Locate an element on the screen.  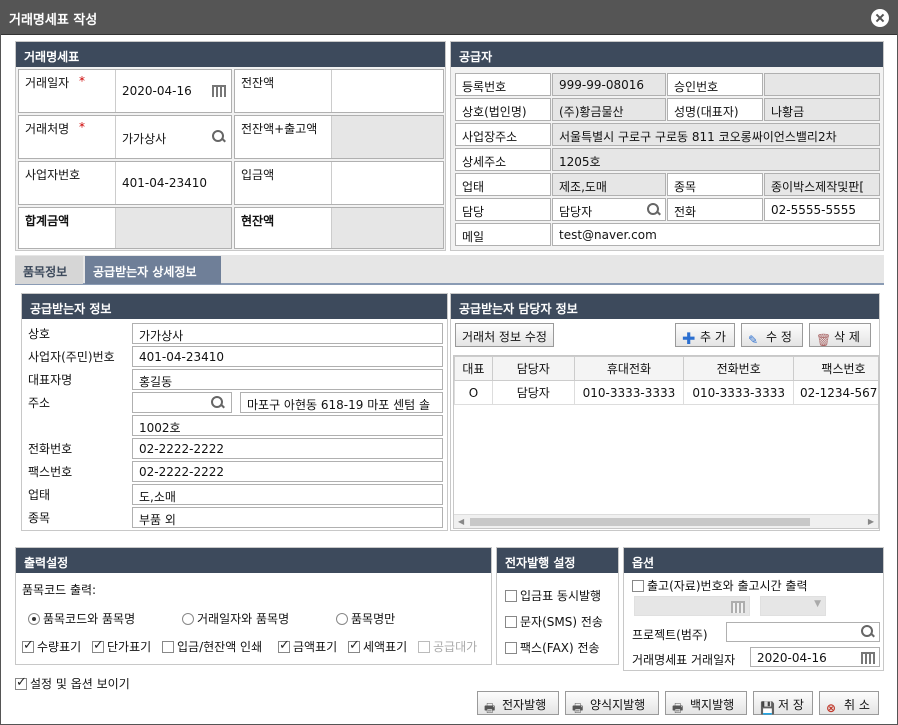
client-value: 가가상사 is located at coordinates (144, 139).